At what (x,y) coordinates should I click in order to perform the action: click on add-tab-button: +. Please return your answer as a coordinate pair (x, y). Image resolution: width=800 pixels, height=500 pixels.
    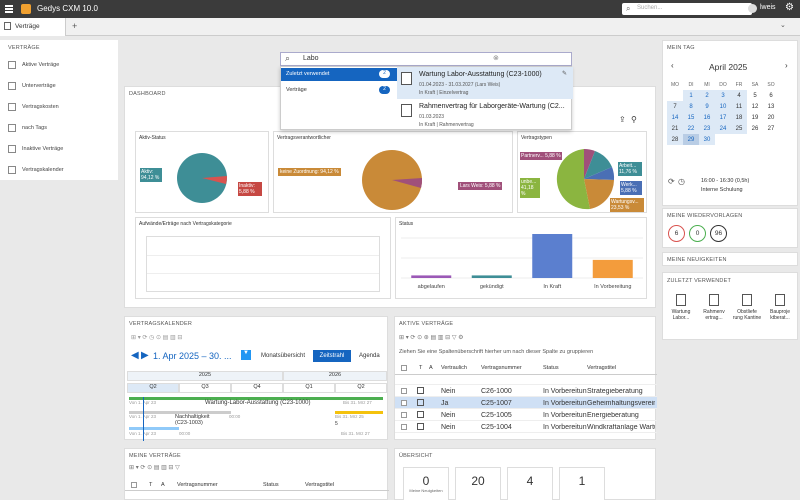
    Looking at the image, I should click on (74, 26).